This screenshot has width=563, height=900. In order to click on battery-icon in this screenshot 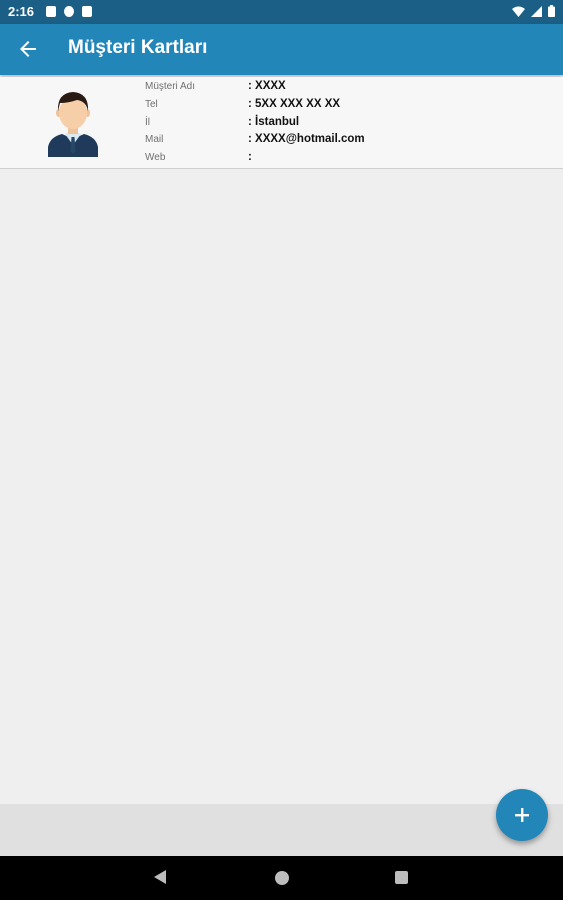, I will do `click(551, 11)`.